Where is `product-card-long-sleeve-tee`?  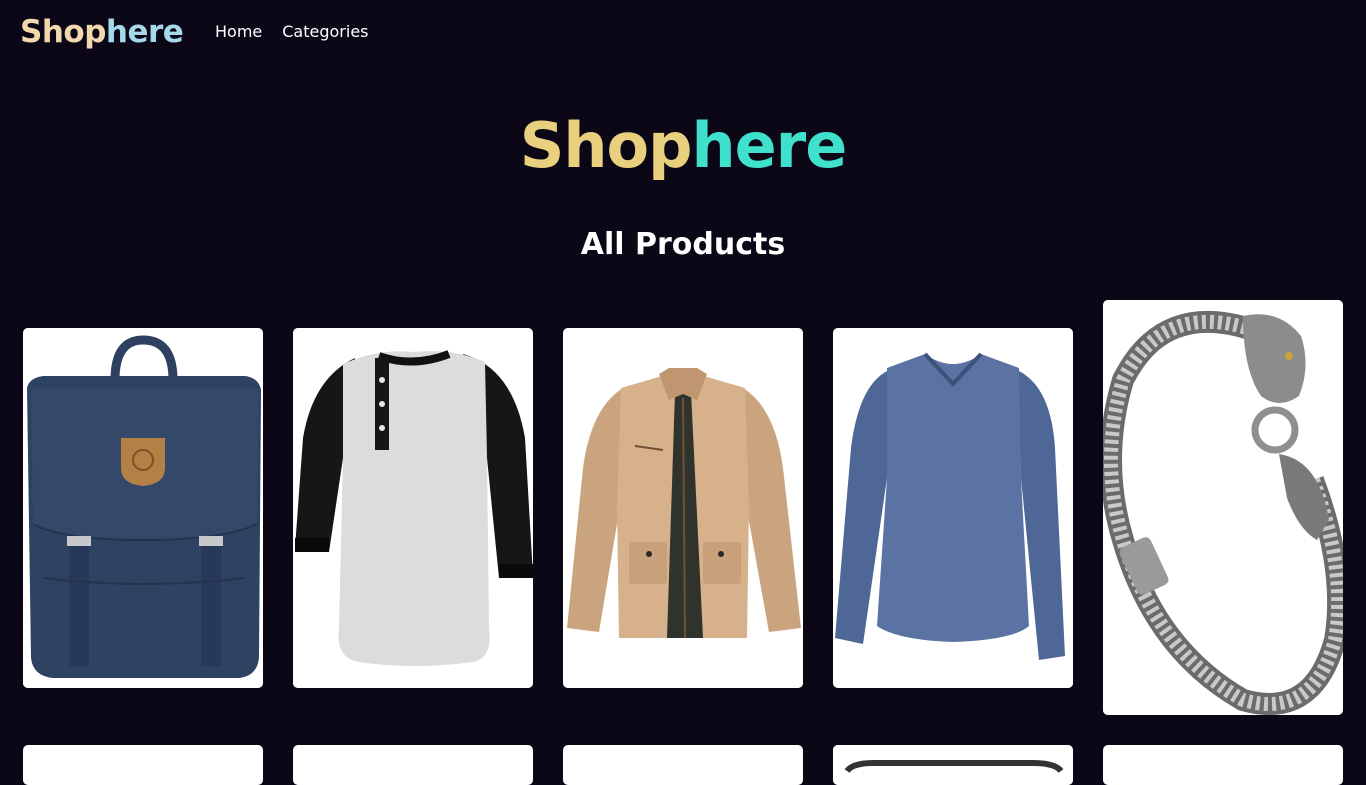
product-card-long-sleeve-tee is located at coordinates (953, 508).